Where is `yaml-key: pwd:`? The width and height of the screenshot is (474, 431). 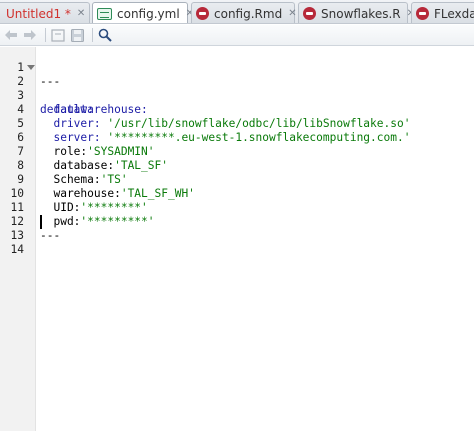 yaml-key: pwd: is located at coordinates (60, 221).